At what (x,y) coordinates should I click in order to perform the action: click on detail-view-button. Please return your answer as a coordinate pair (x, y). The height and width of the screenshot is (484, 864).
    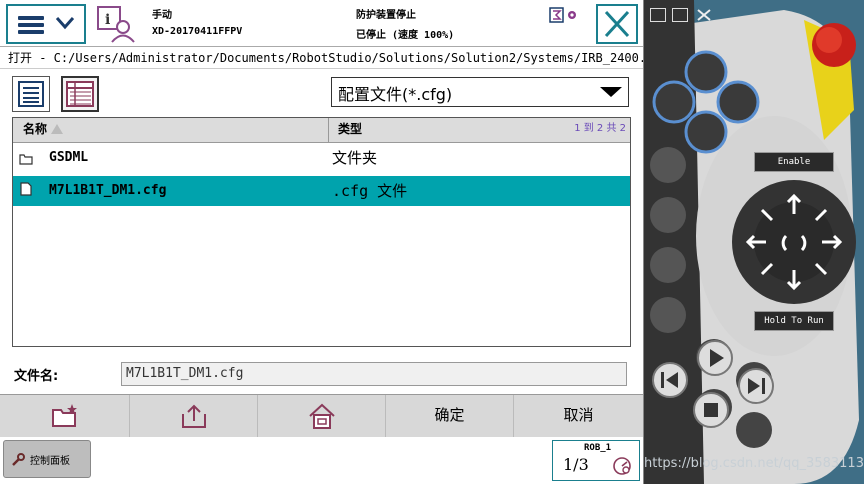
    Looking at the image, I should click on (80, 94).